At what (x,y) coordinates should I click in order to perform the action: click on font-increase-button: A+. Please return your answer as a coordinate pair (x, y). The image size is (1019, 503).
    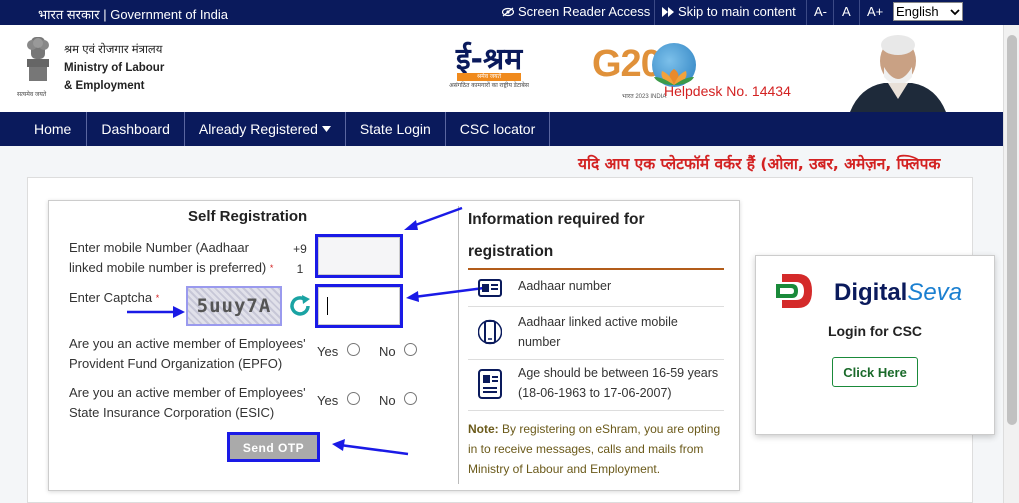
    Looking at the image, I should click on (875, 11).